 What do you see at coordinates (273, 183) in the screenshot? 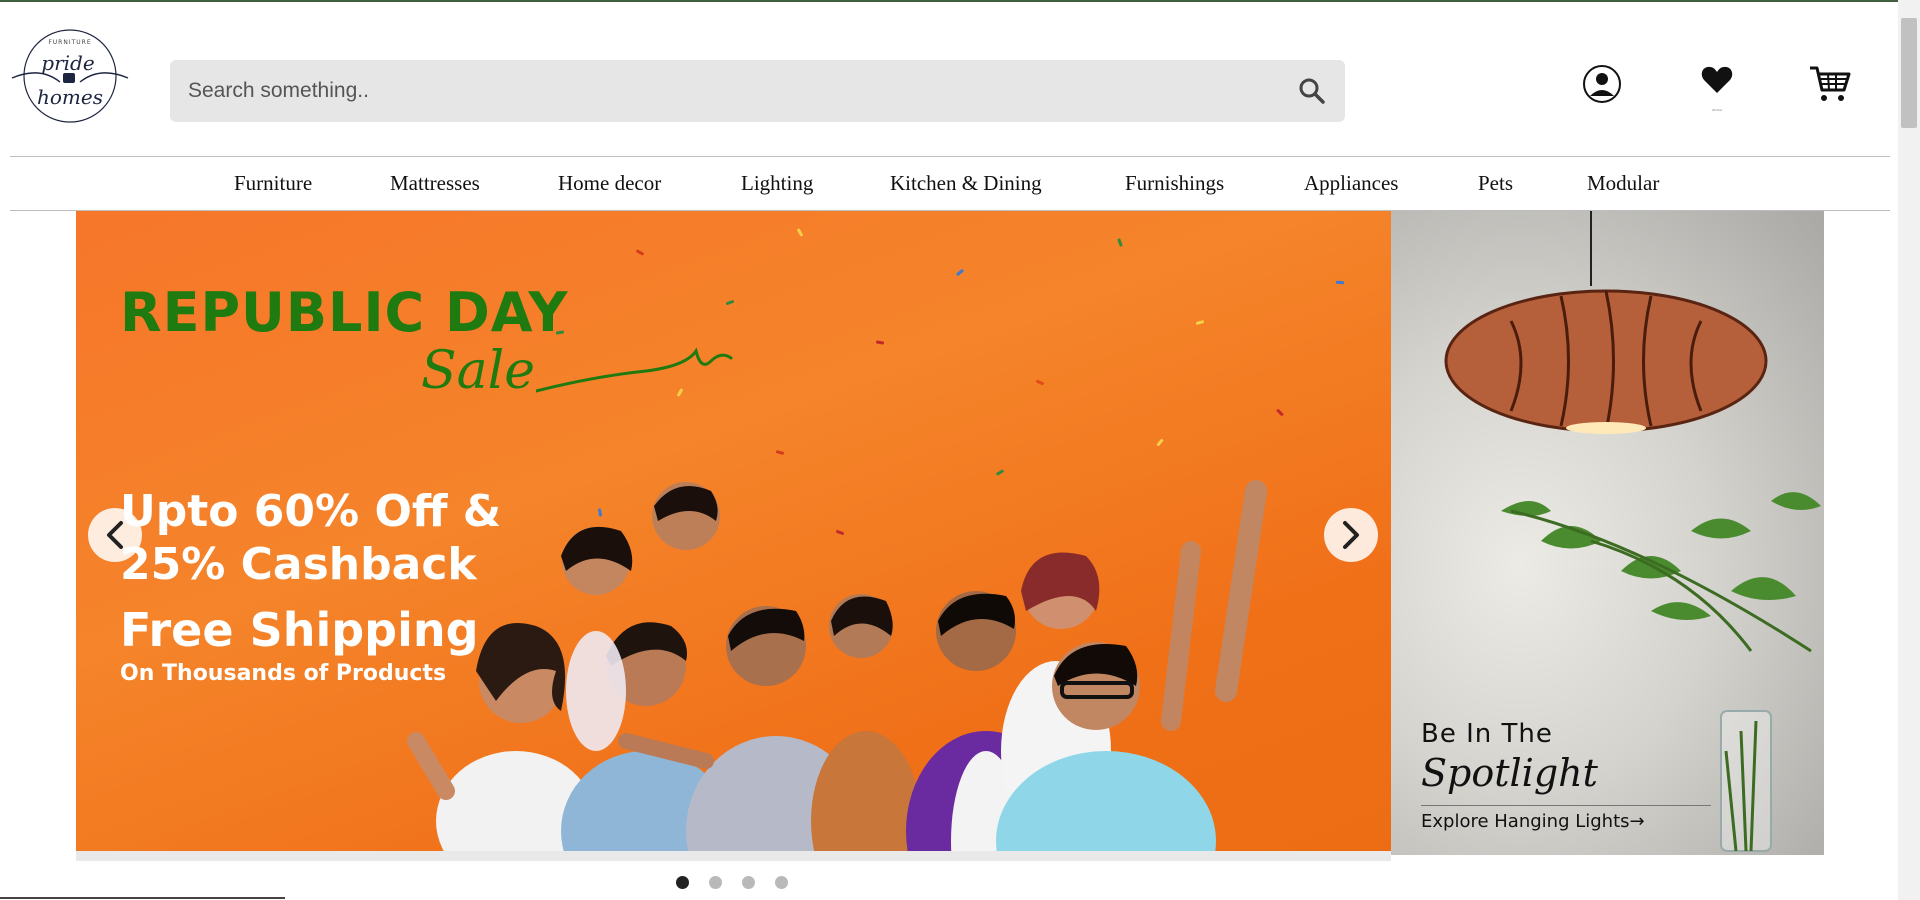
I see `nav-item-furniture: Furniture` at bounding box center [273, 183].